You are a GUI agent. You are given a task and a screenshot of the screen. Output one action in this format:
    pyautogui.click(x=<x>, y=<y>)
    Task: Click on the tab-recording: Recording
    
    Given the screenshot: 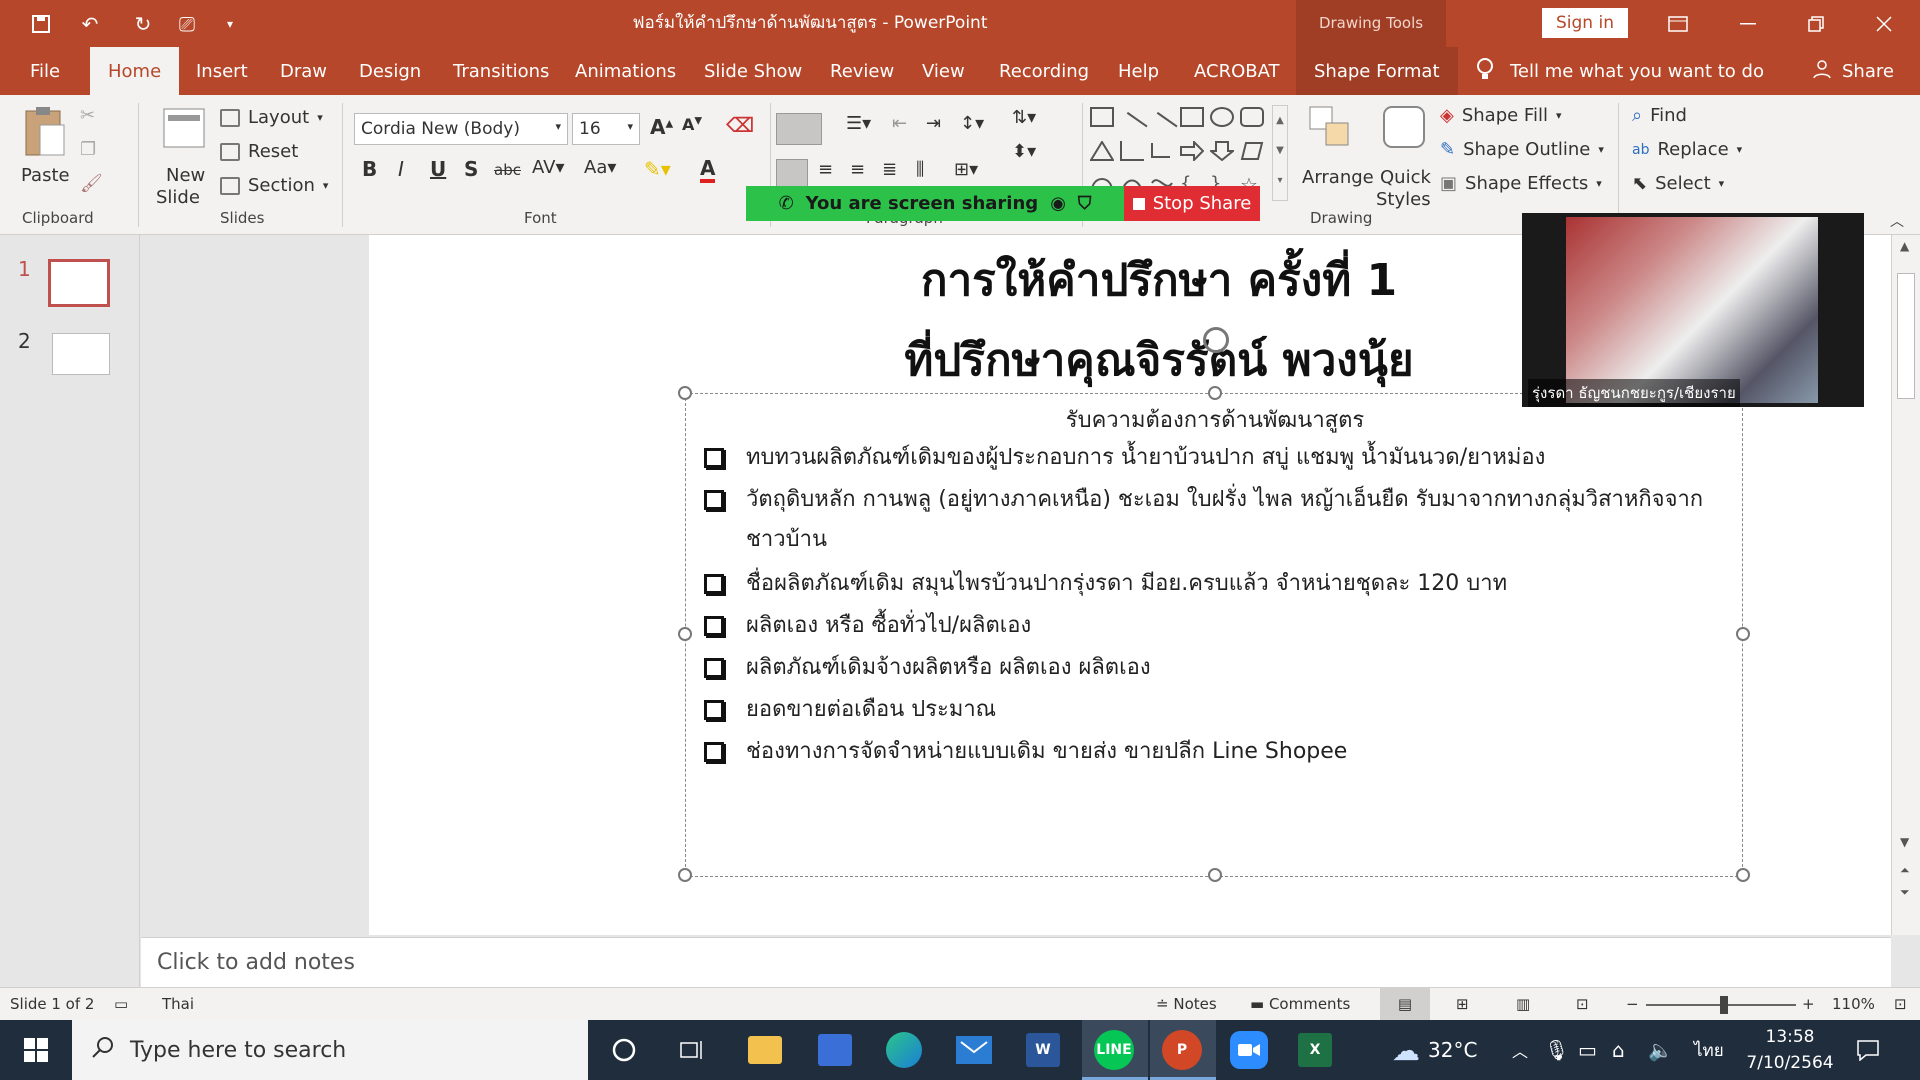 What is the action you would take?
    pyautogui.click(x=1044, y=71)
    